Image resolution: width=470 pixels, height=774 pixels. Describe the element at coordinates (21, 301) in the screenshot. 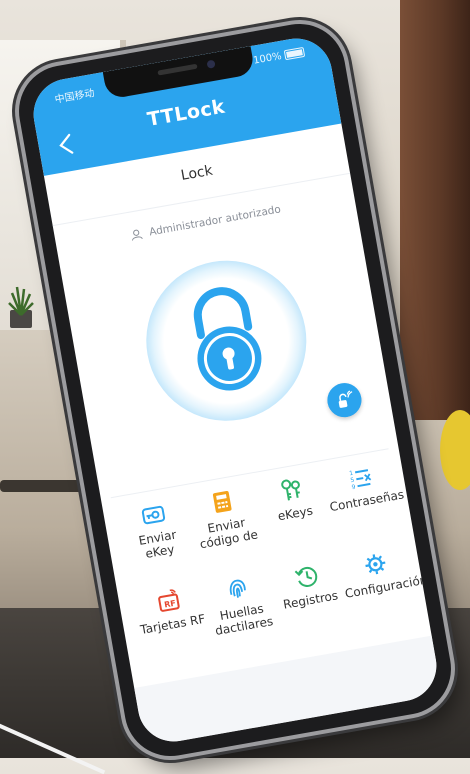

I see `background-plant` at that location.